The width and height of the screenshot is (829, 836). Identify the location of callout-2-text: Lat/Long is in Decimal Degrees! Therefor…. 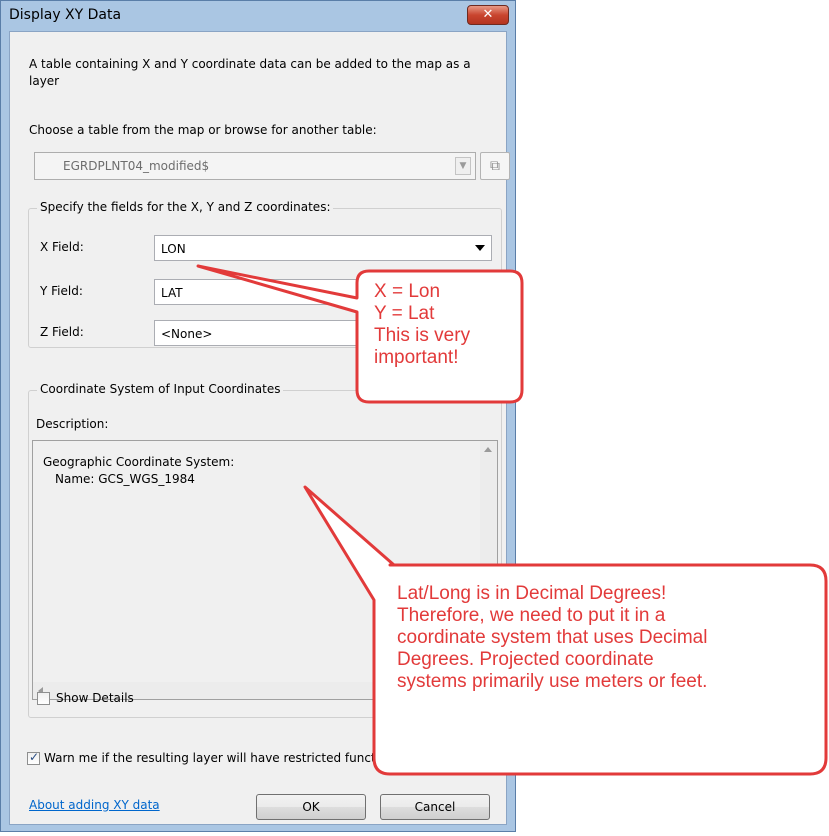
(552, 638).